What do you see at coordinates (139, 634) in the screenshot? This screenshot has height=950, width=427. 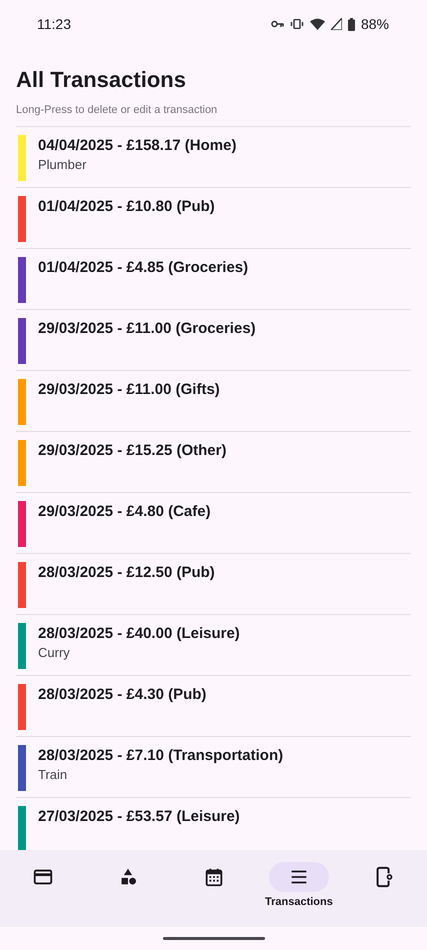 I see `transaction-title: 28/03/2025 - £40.00 (Leisure)` at bounding box center [139, 634].